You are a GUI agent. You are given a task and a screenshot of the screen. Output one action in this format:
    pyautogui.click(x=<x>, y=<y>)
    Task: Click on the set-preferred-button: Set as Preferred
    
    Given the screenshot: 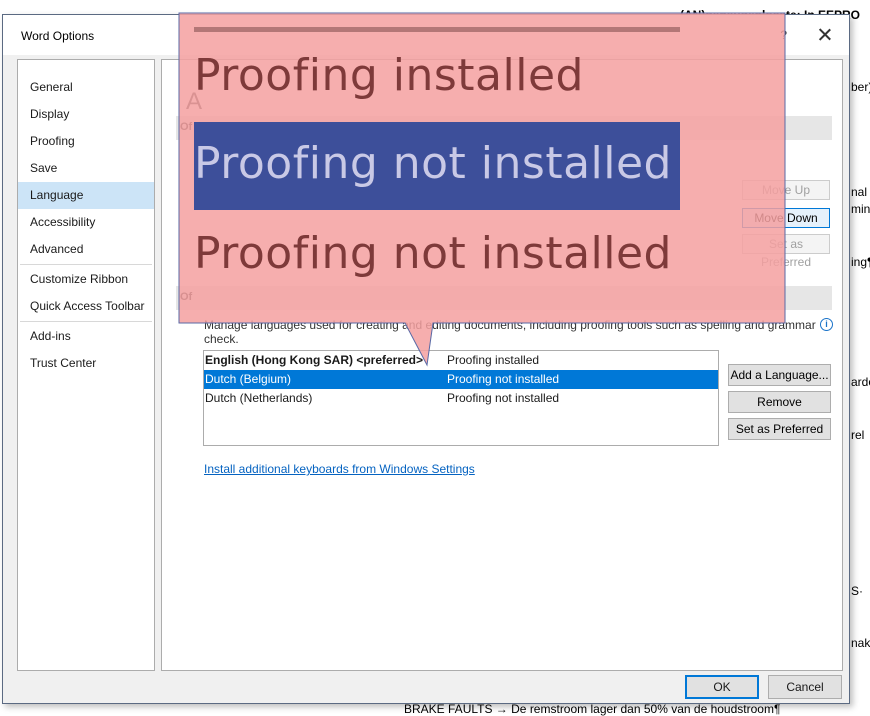 What is the action you would take?
    pyautogui.click(x=779, y=429)
    